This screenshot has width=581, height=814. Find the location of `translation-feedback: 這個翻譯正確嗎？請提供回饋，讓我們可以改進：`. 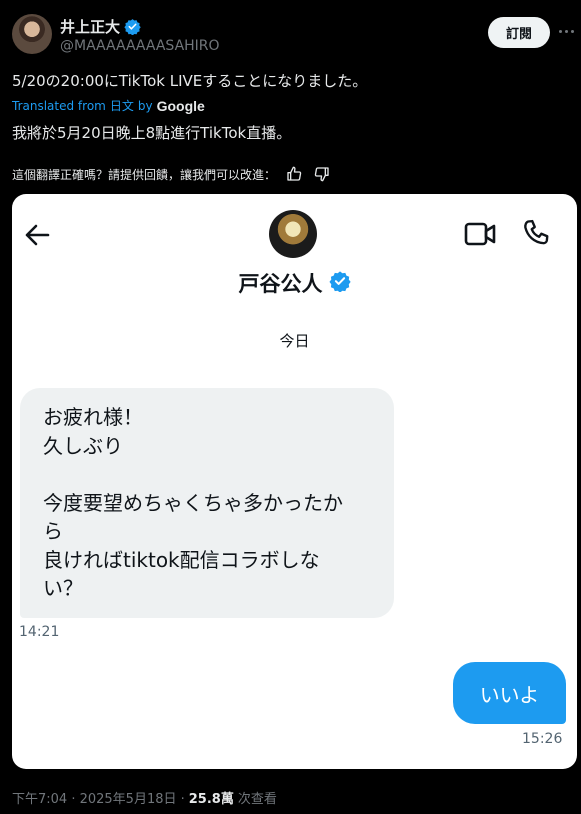

translation-feedback: 這個翻譯正確嗎？請提供回饋，讓我們可以改進： is located at coordinates (172, 174).